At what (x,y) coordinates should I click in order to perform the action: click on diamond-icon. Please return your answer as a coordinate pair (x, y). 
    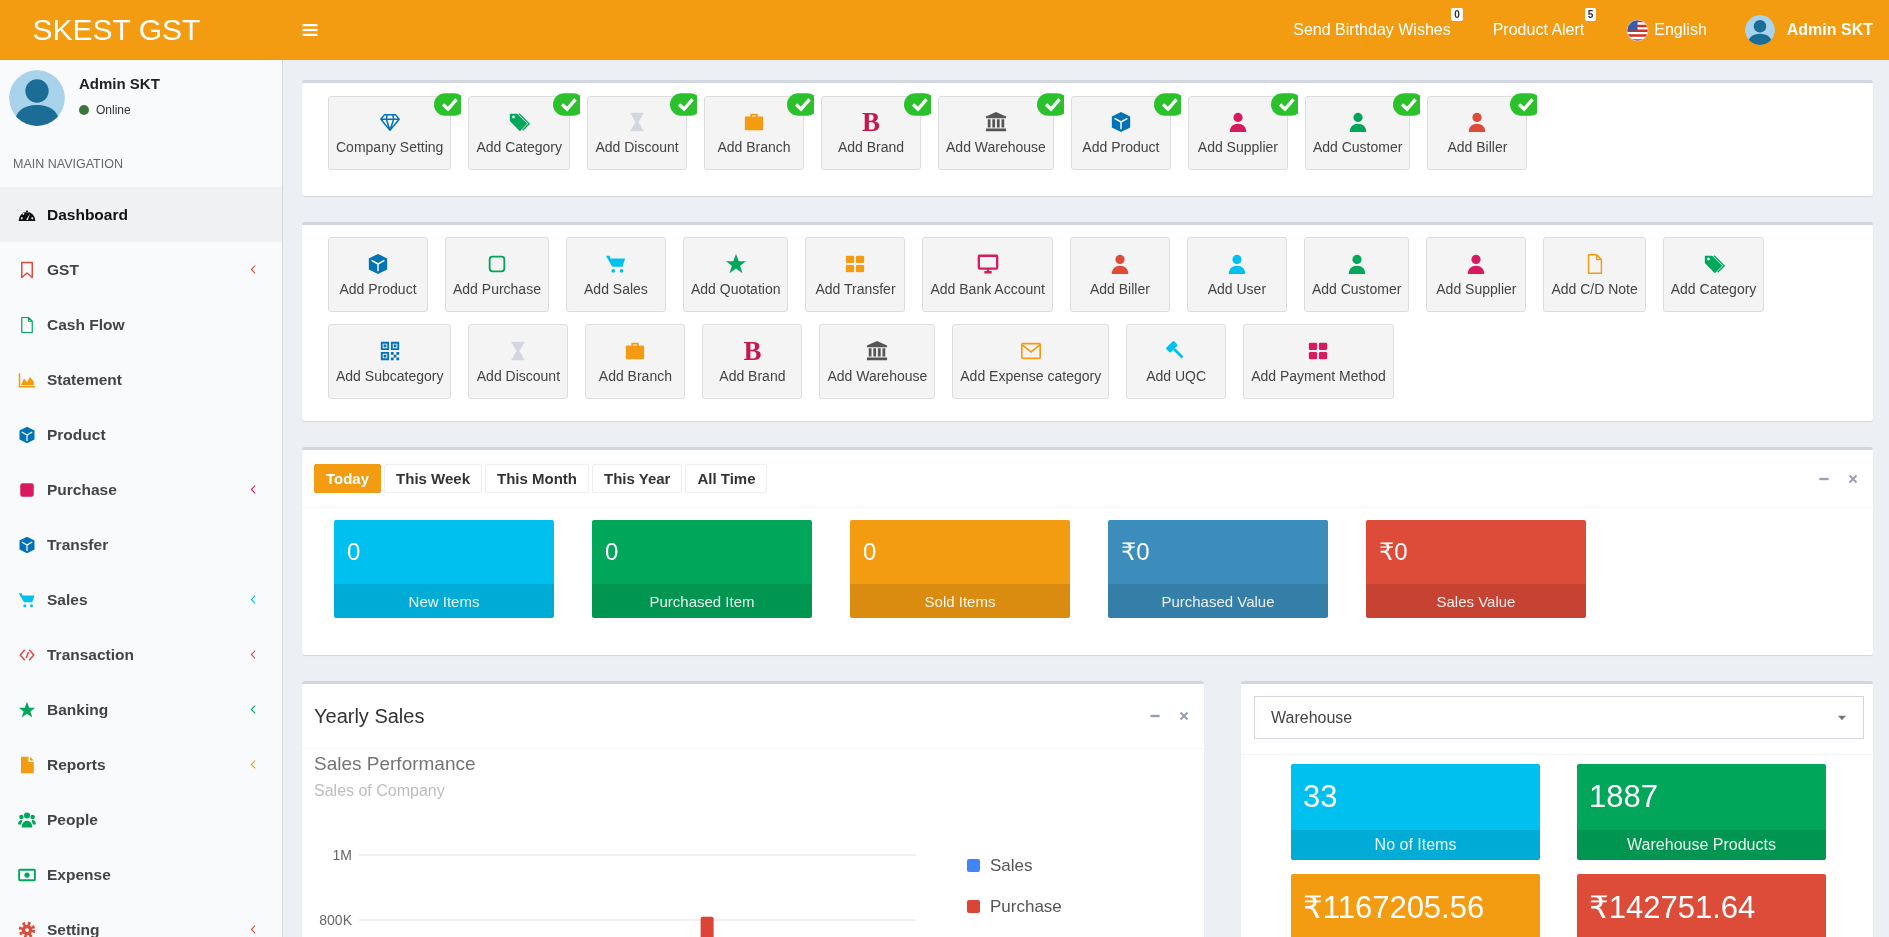
    Looking at the image, I should click on (389, 122).